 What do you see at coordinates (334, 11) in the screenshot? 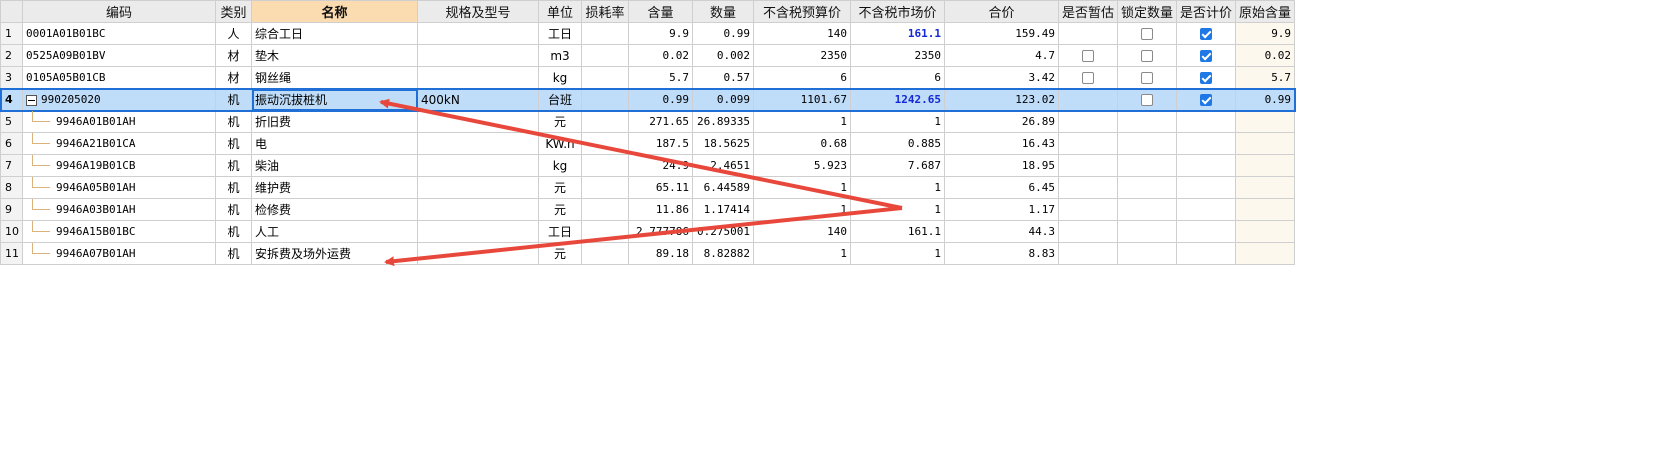
I see `column-header: 名称` at bounding box center [334, 11].